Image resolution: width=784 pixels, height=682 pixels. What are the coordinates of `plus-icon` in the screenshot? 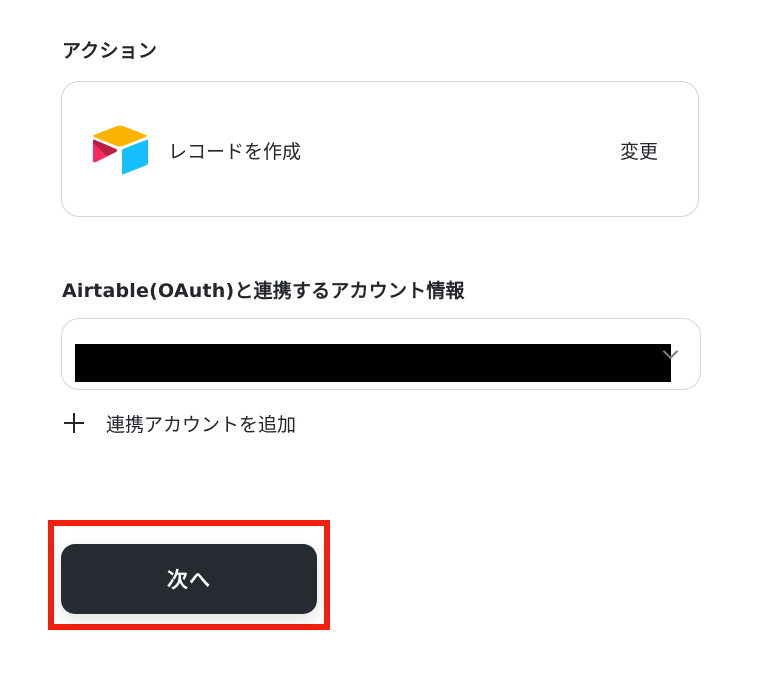 It's located at (74, 423).